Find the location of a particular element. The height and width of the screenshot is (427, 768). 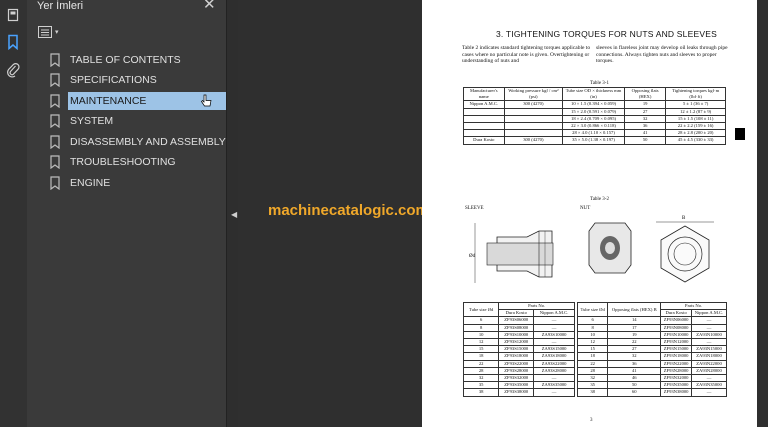

nut-cell: 32 is located at coordinates (592, 378).